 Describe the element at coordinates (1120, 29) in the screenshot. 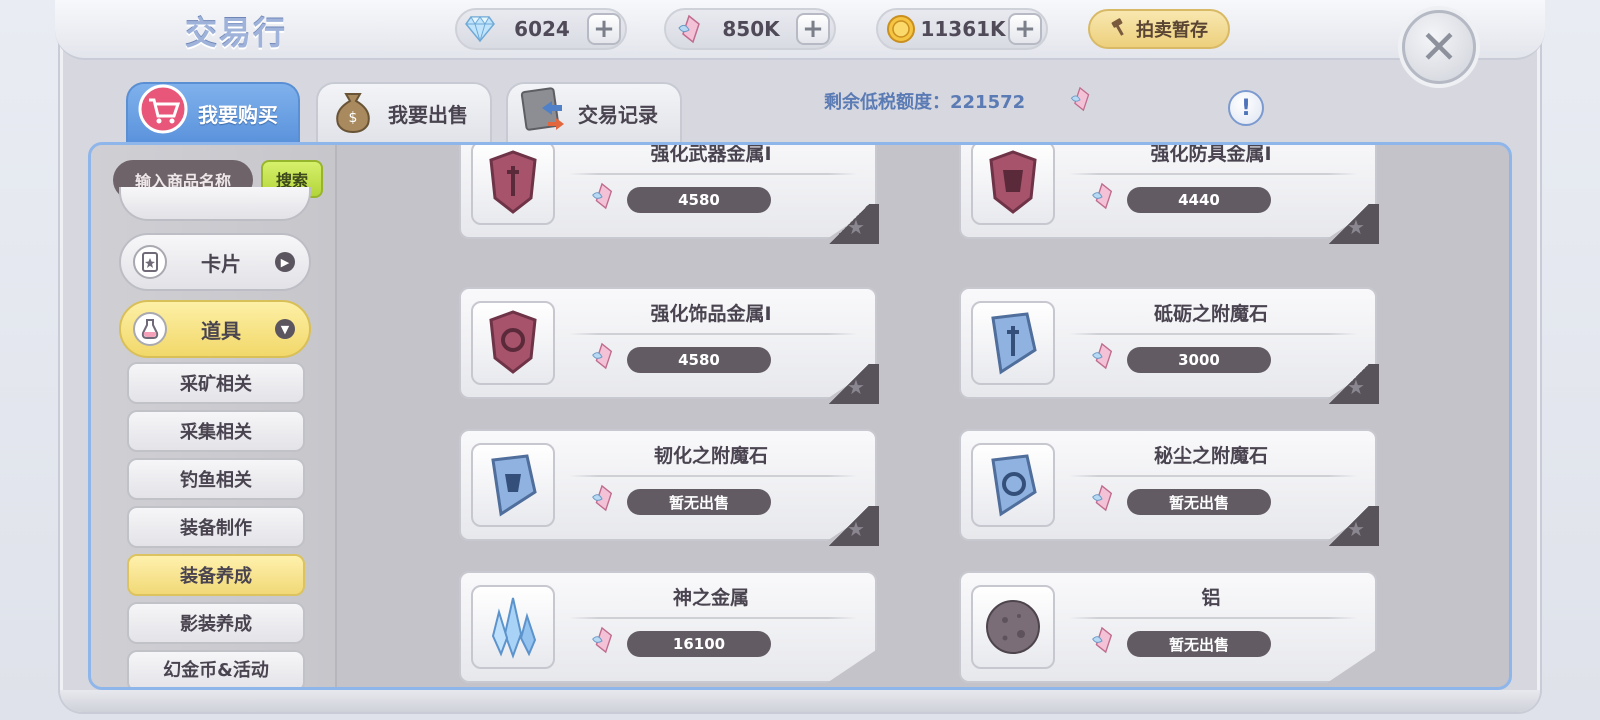

I see `hammer-icon` at that location.